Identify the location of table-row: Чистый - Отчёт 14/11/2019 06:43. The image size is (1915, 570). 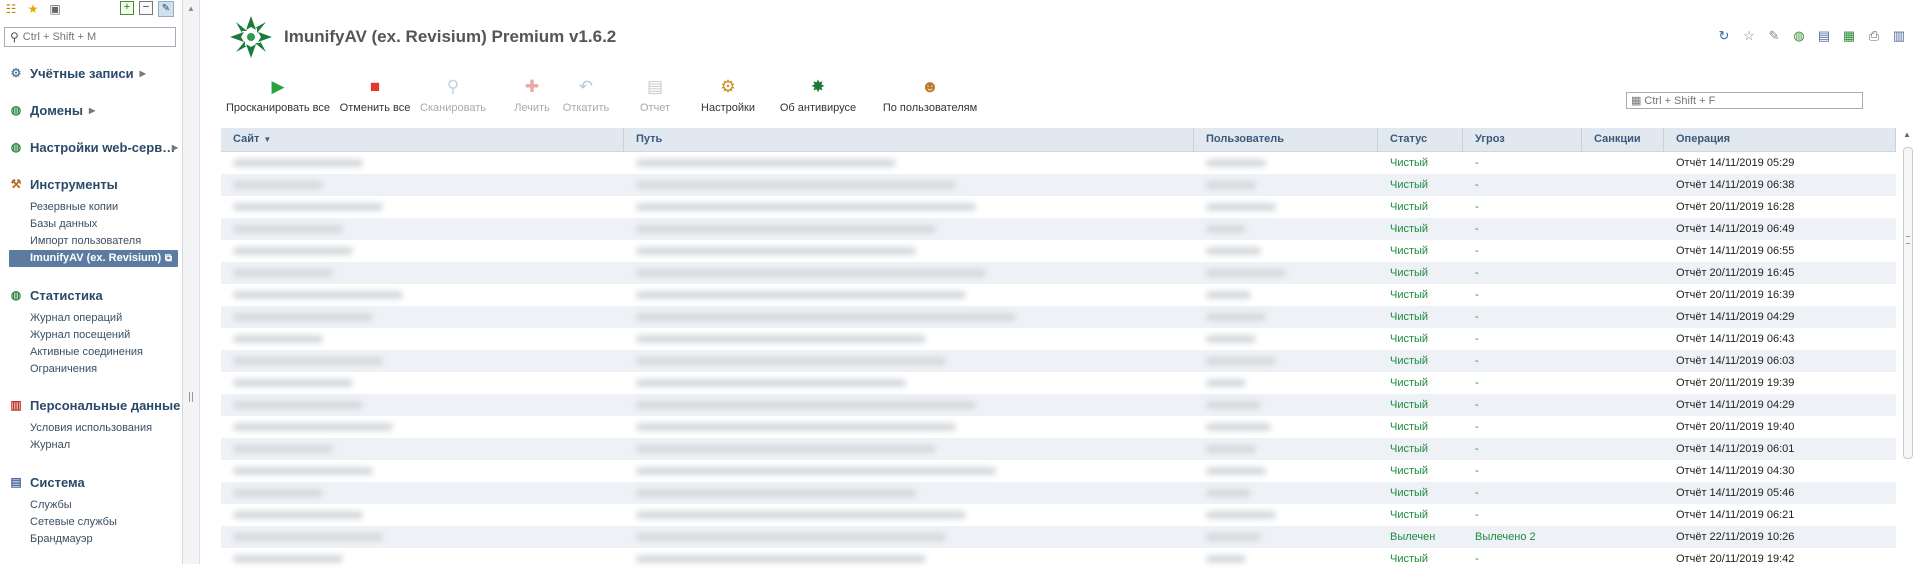
(1058, 339).